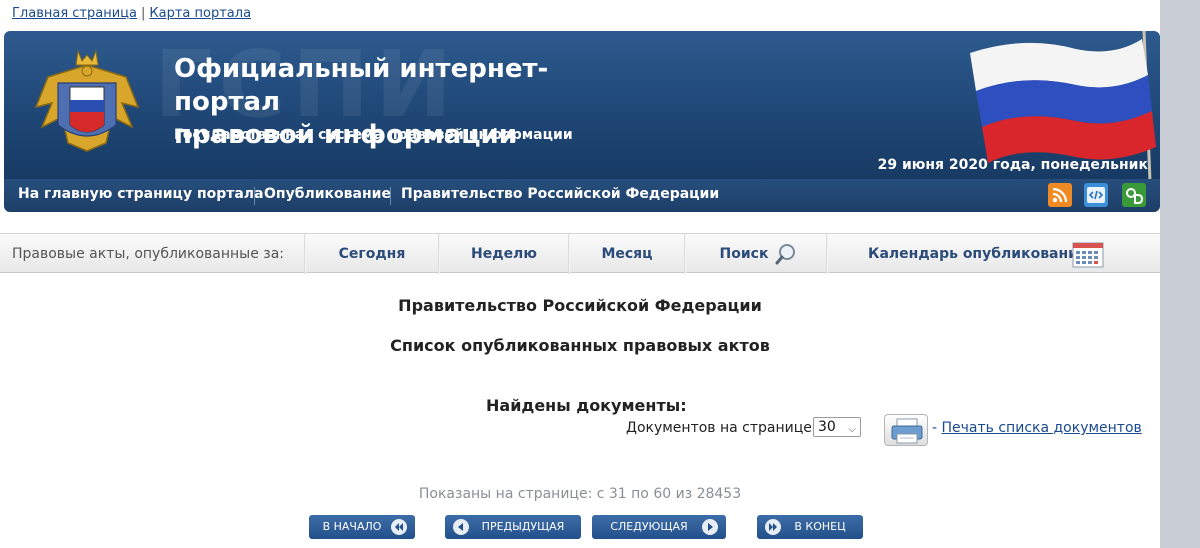 This screenshot has width=1200, height=548. Describe the element at coordinates (935, 428) in the screenshot. I see `print-link-prefix: -` at that location.